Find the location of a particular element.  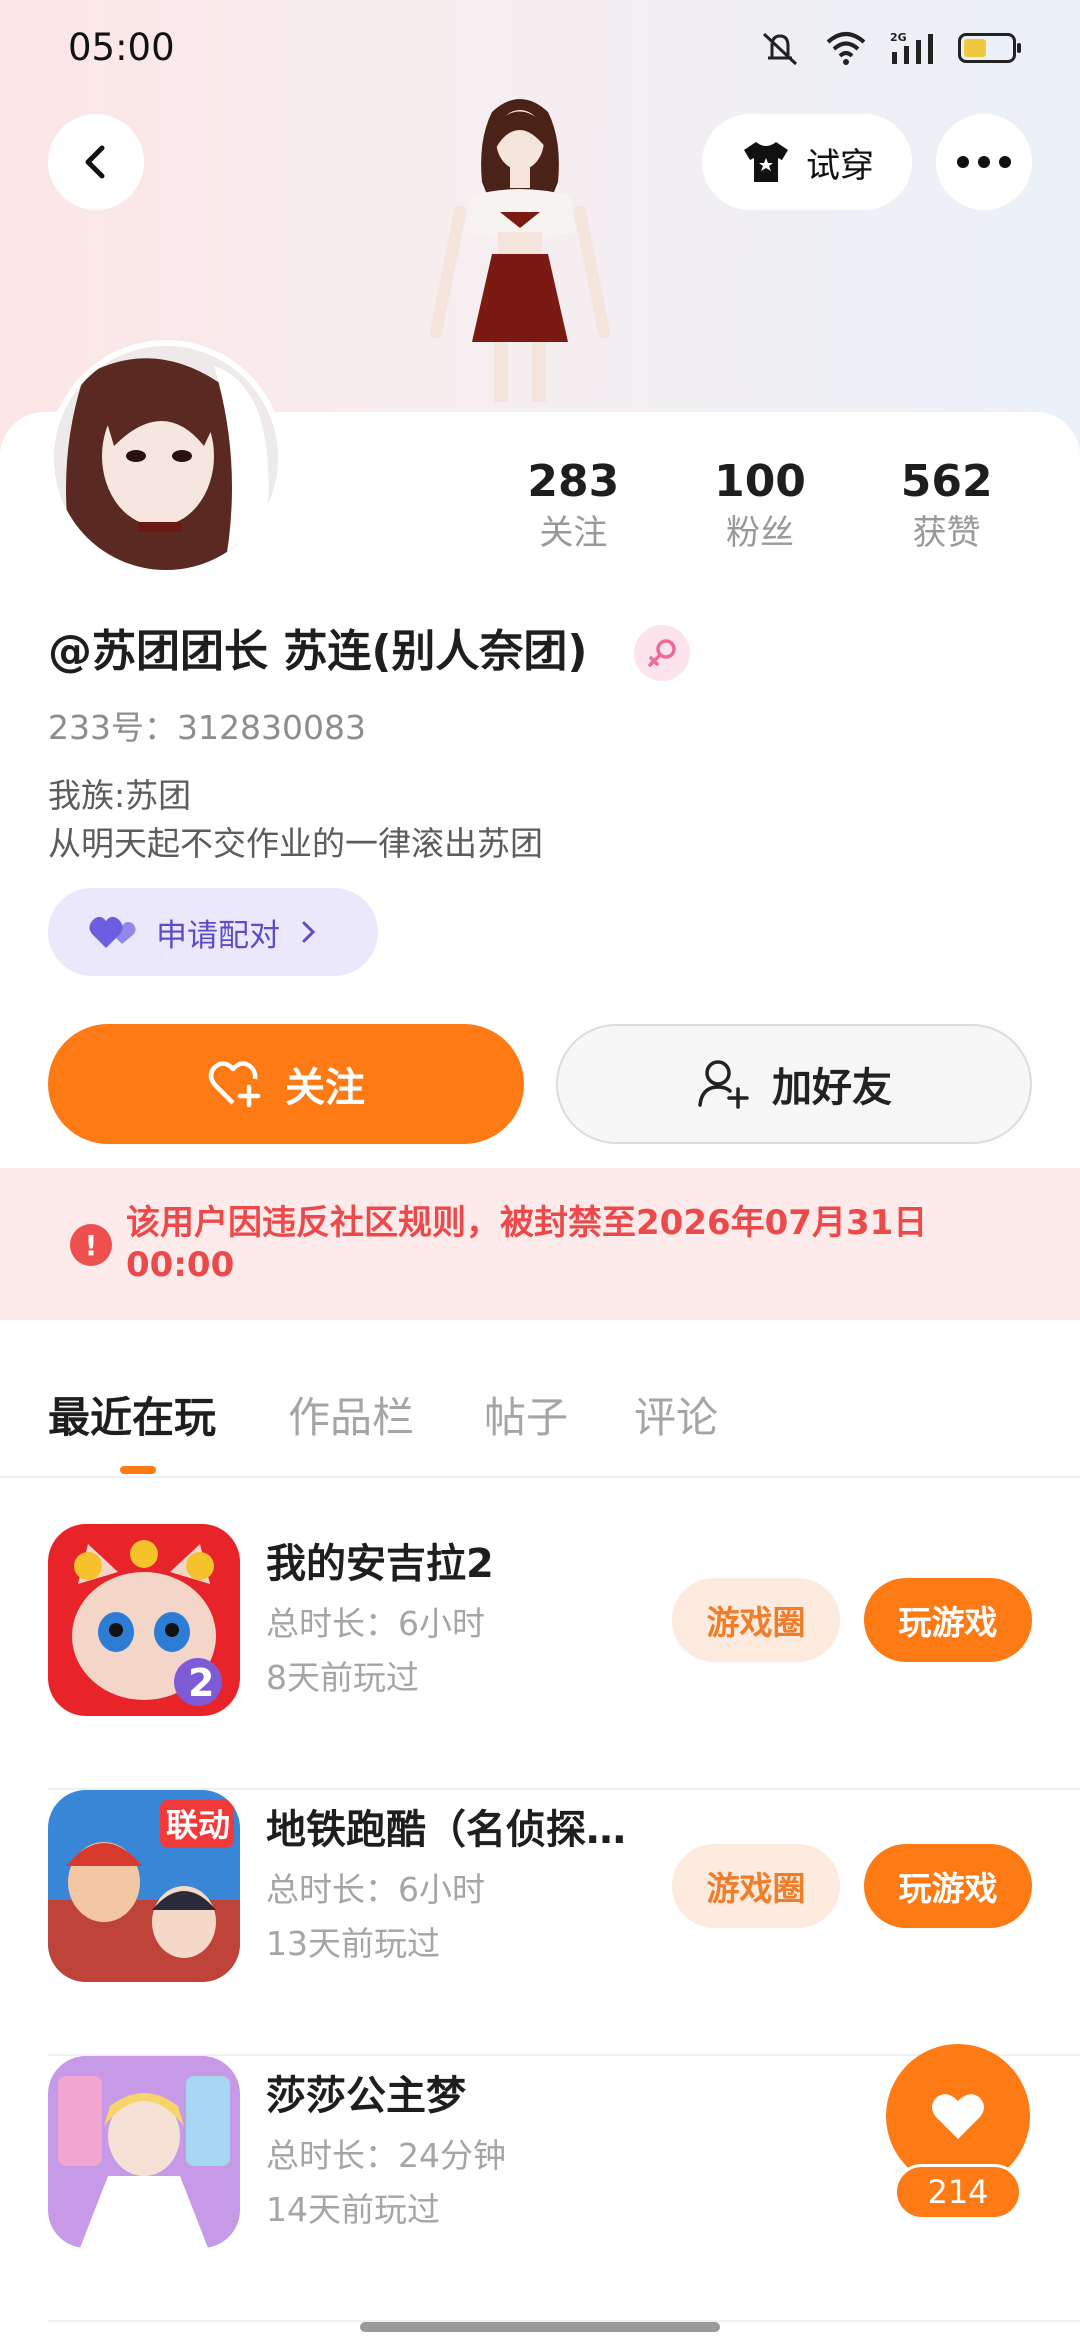

follow-label: 关注 is located at coordinates (325, 1088).